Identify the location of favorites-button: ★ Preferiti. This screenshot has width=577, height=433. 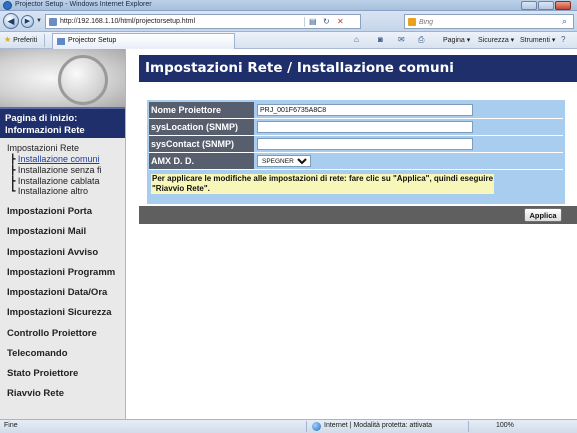
(20, 39).